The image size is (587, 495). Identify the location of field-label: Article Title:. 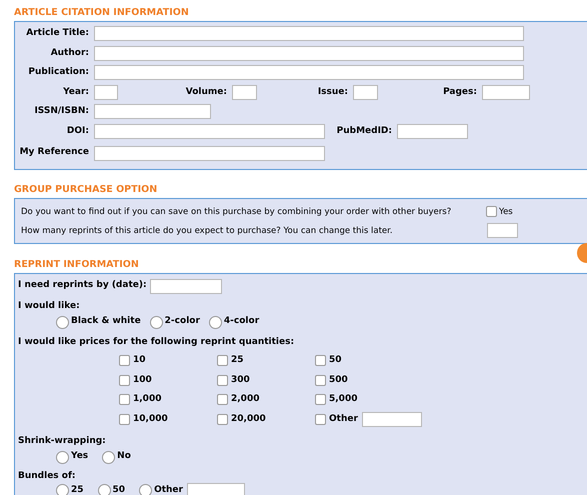
(57, 33).